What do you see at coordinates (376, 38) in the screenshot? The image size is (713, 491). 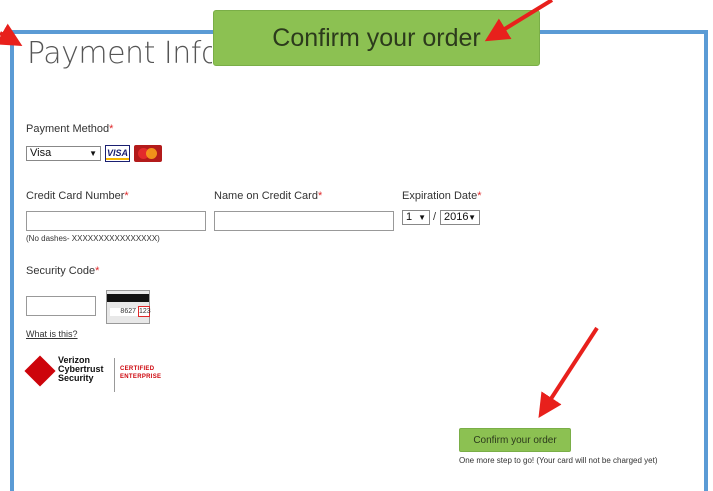 I see `confirm-order-callout: Confirm your order` at bounding box center [376, 38].